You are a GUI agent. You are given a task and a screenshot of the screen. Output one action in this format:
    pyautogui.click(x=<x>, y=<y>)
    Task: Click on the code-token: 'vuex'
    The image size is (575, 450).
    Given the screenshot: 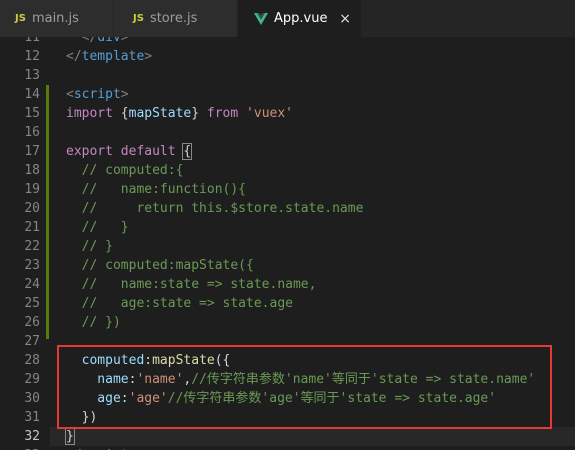 What is the action you would take?
    pyautogui.click(x=270, y=113)
    